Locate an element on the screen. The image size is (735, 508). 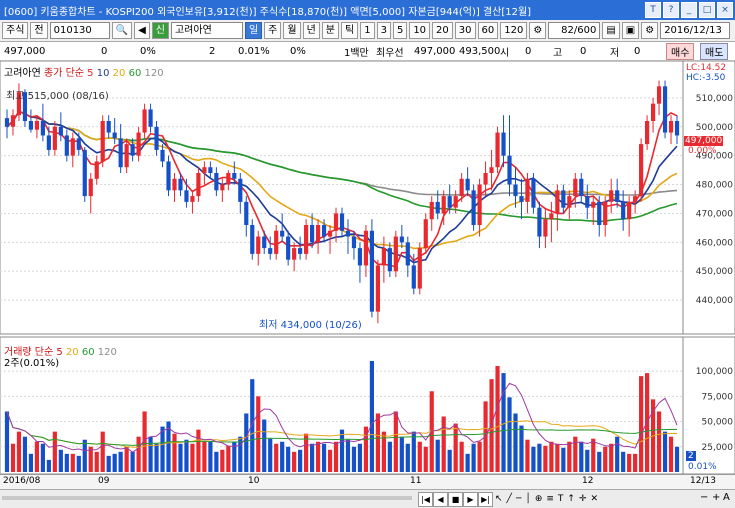
eraser-icon: ✕ is located at coordinates (595, 499).